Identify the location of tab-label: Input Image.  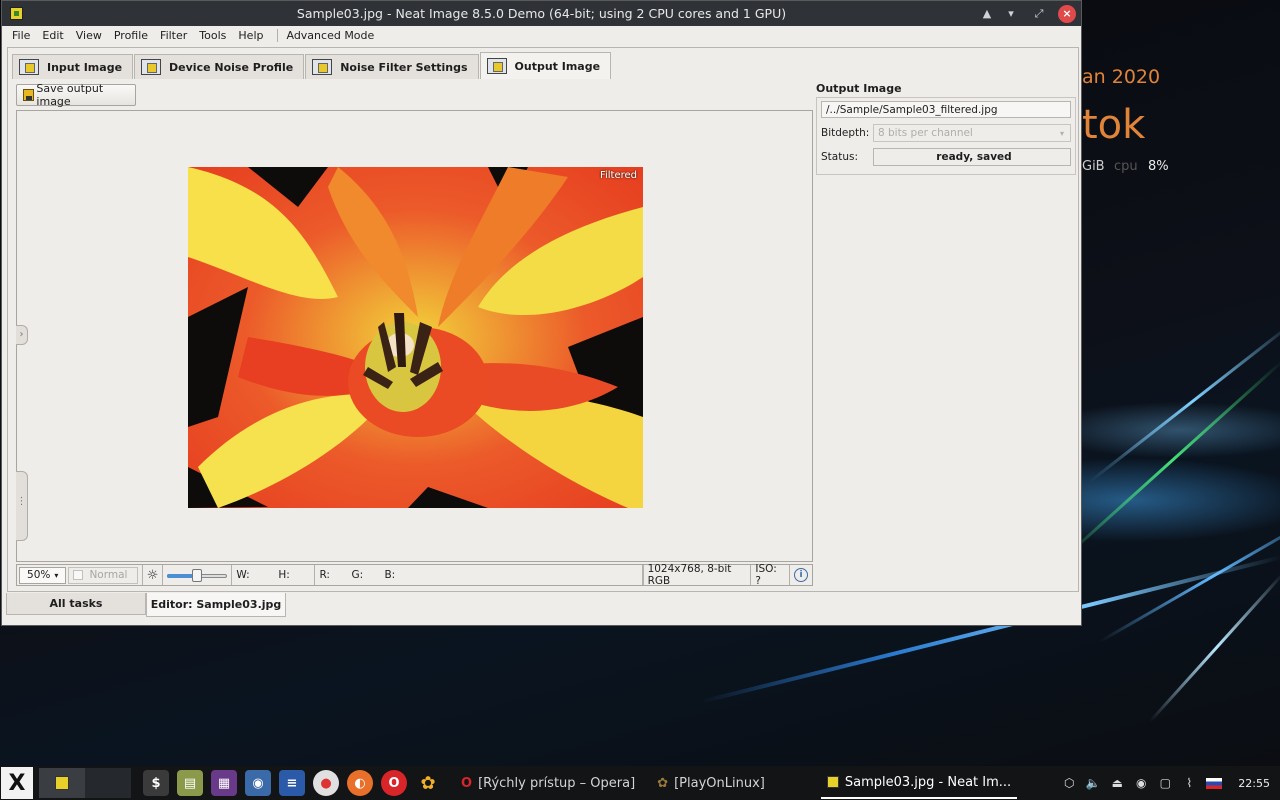
(85, 67).